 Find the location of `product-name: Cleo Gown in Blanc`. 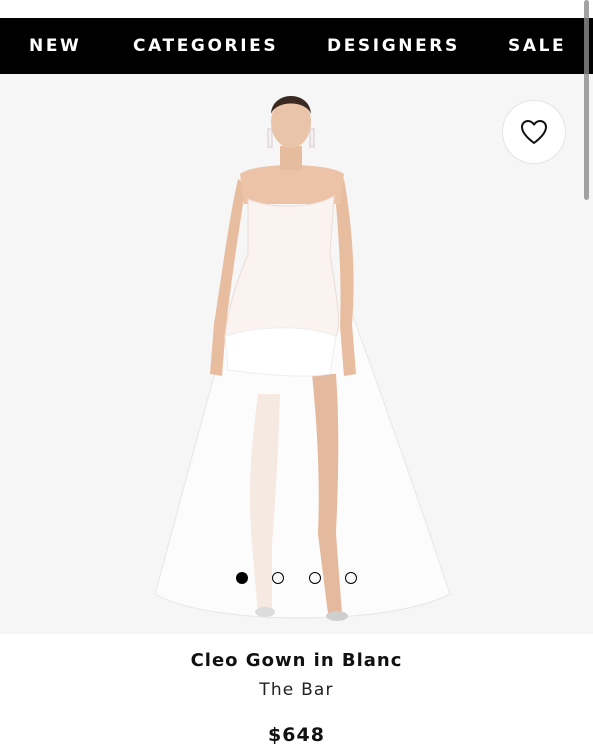

product-name: Cleo Gown in Blanc is located at coordinates (296, 660).